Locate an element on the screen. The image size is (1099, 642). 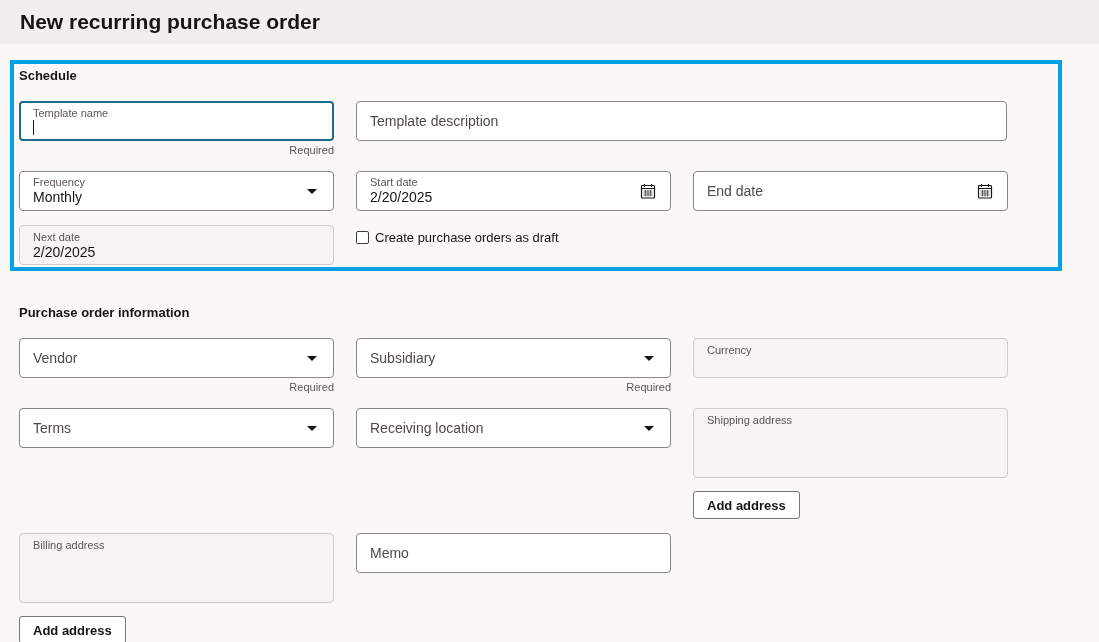
field-label: Memo is located at coordinates (390, 553).